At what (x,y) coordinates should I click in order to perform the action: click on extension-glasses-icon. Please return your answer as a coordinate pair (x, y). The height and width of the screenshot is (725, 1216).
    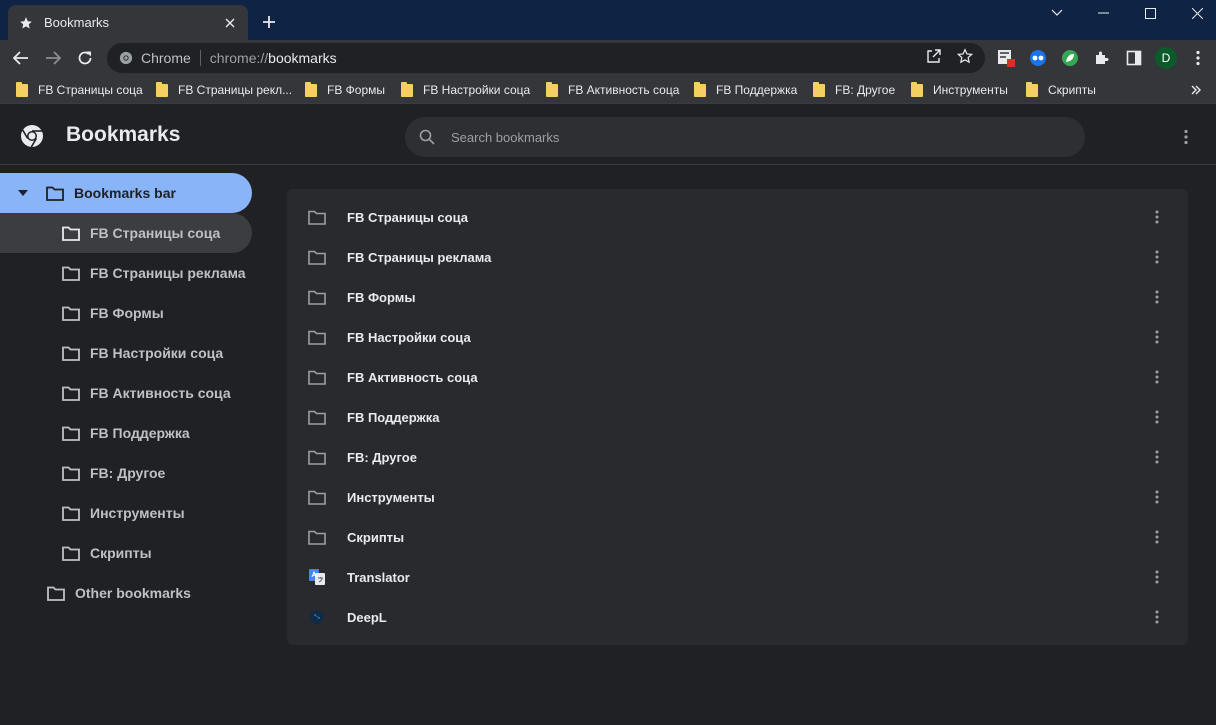
    Looking at the image, I should click on (1038, 58).